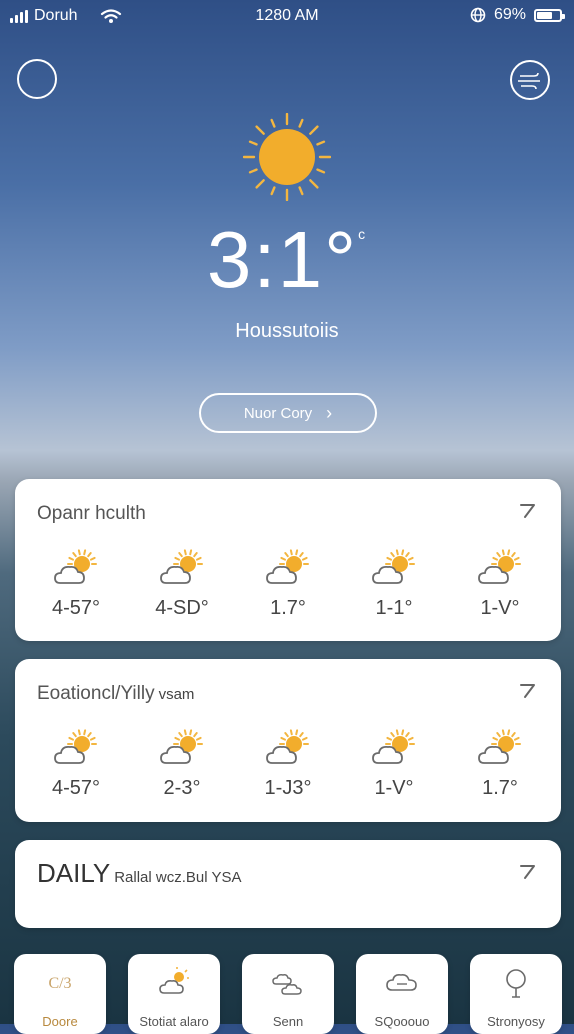 This screenshot has height=1034, width=574. What do you see at coordinates (178, 877) in the screenshot?
I see `card-subtitle: Rallal wcz.Bul YSA` at bounding box center [178, 877].